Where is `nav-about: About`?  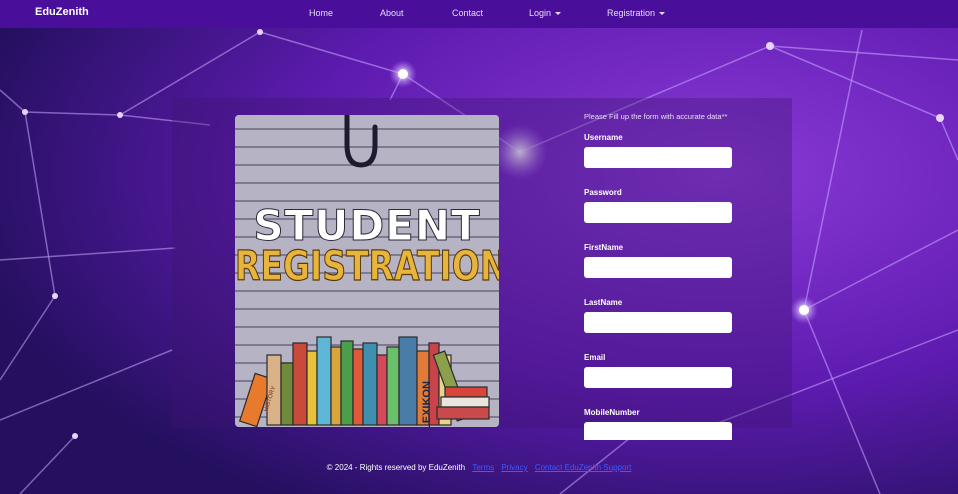 nav-about: About is located at coordinates (392, 13).